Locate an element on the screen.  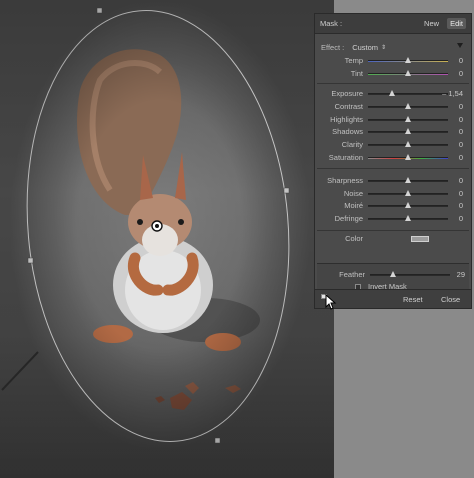
collapse-triangle-icon is located at coordinates (460, 45).